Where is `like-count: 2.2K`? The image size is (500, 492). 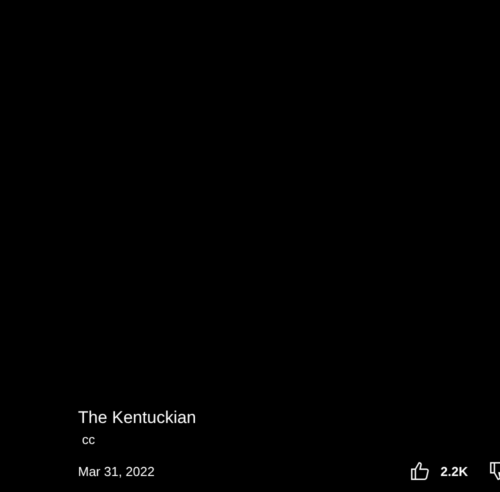
like-count: 2.2K is located at coordinates (454, 471).